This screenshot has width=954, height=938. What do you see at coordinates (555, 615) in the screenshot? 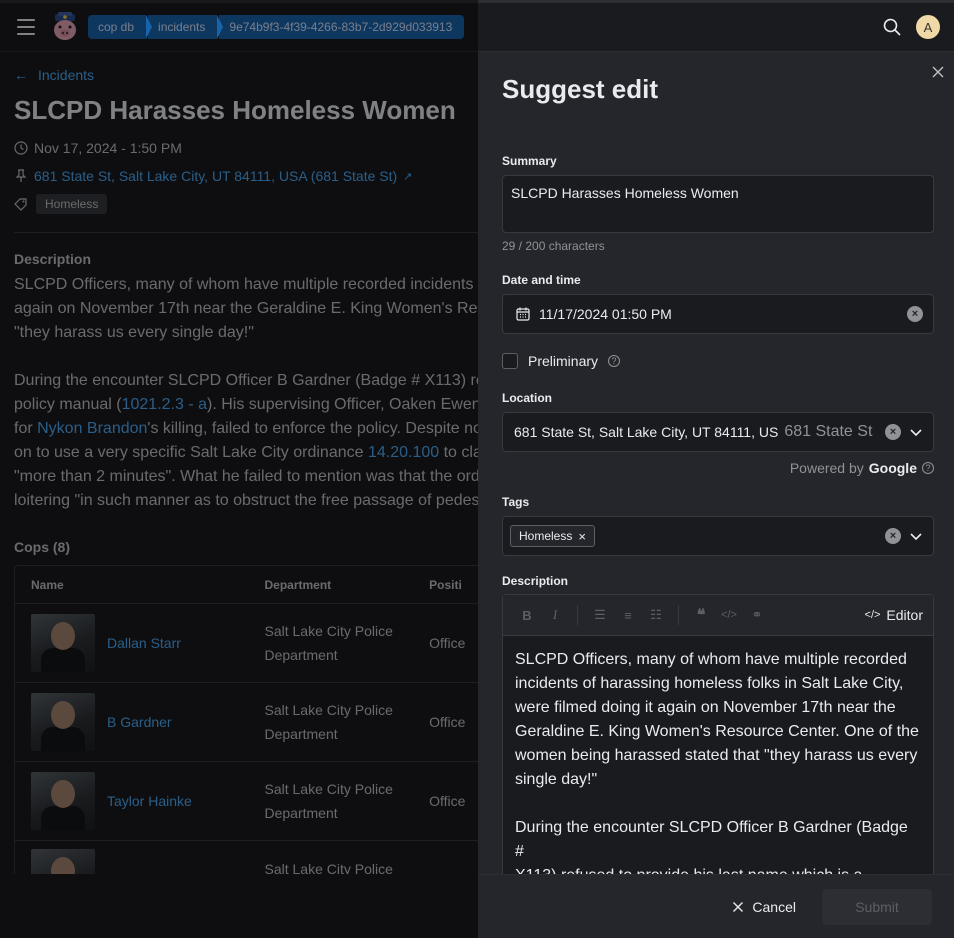
I see `italic-icon: I` at bounding box center [555, 615].